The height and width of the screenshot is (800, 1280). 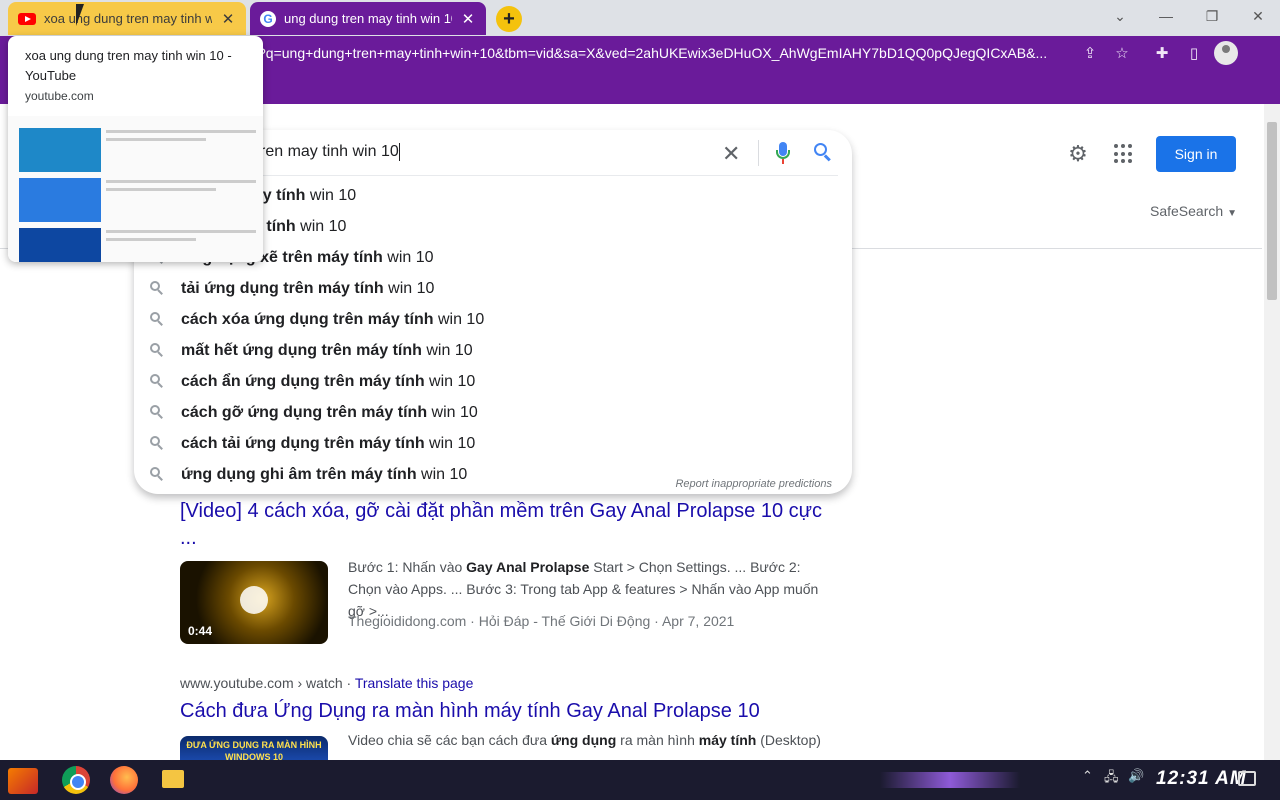 What do you see at coordinates (76, 780) in the screenshot?
I see `chrome-icon` at bounding box center [76, 780].